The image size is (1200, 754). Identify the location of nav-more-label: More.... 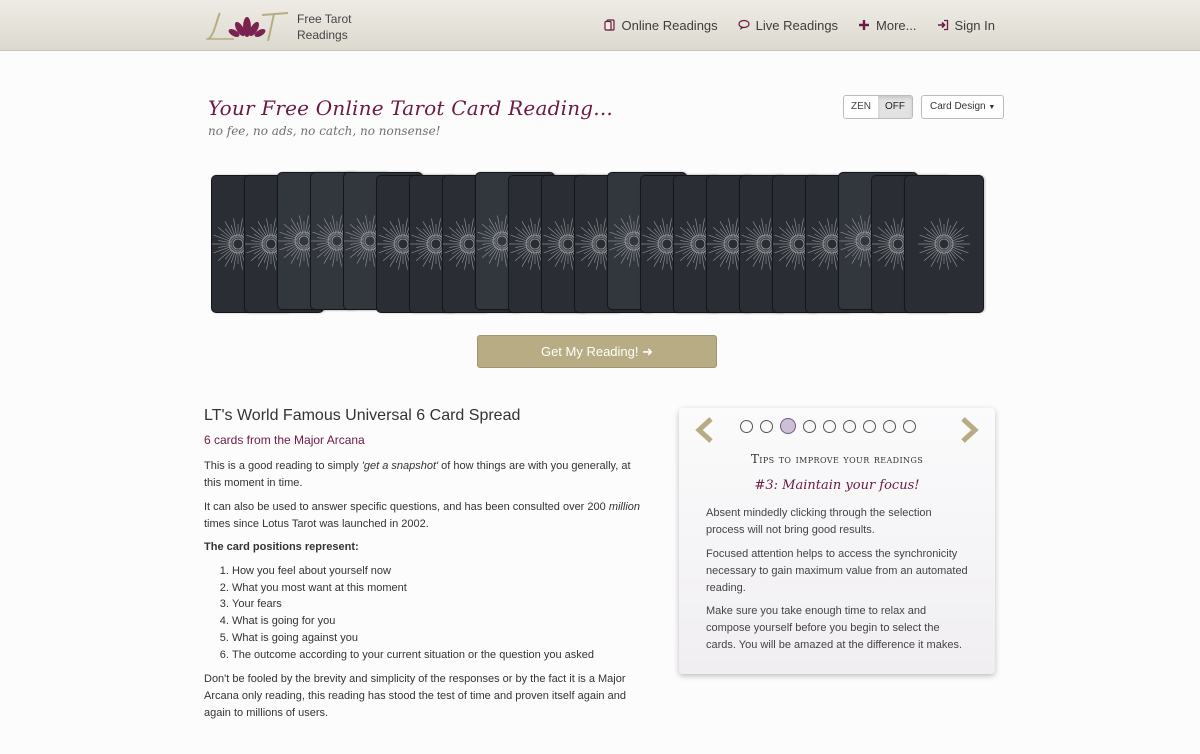
(896, 25).